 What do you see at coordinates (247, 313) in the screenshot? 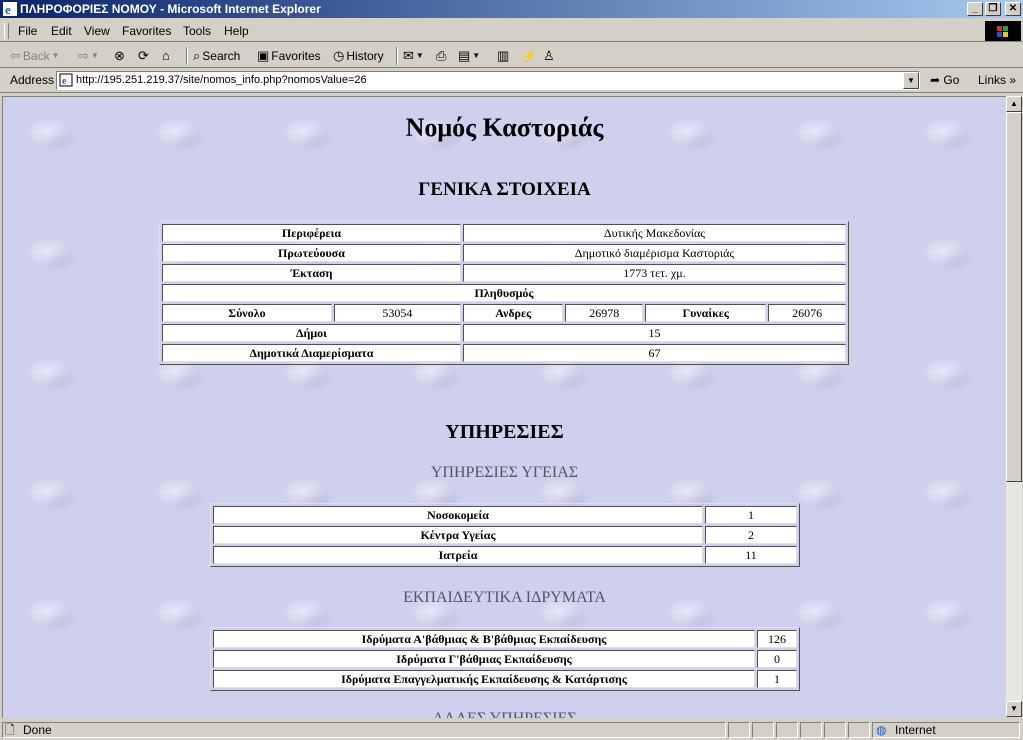
I see `total-label: Σύνολο` at bounding box center [247, 313].